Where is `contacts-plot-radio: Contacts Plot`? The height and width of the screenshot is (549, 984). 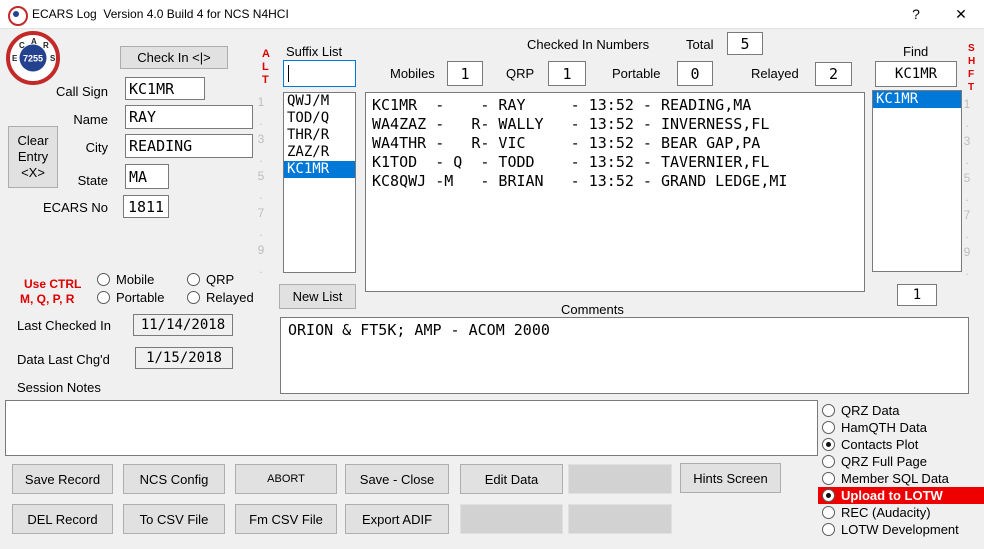
contacts-plot-radio: Contacts Plot is located at coordinates (901, 444).